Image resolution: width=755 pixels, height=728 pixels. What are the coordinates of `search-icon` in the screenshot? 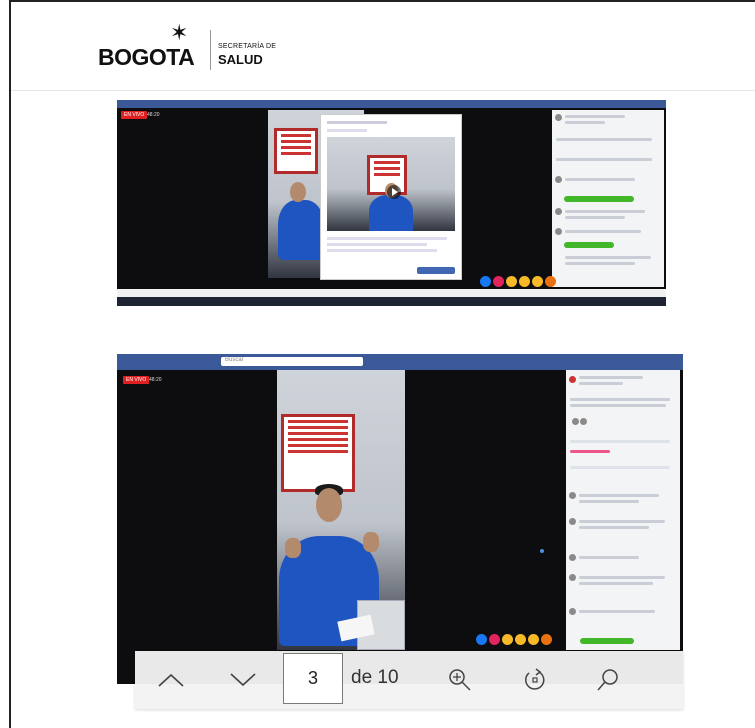 It's located at (607, 680).